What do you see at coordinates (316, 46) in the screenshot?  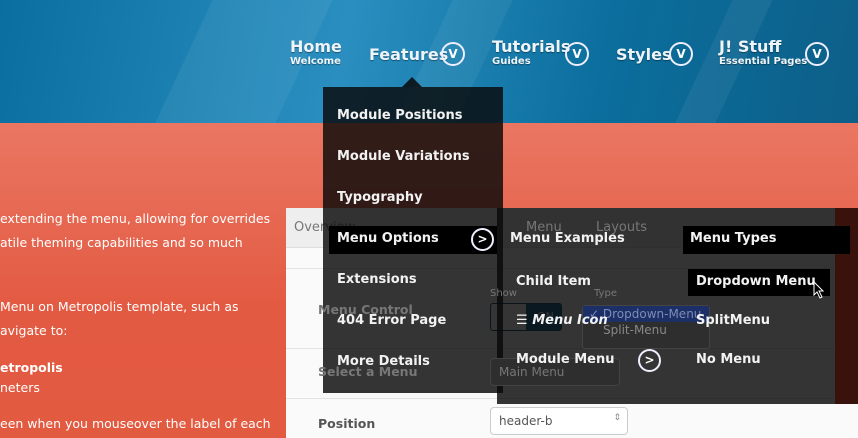 I see `nav-title: Home` at bounding box center [316, 46].